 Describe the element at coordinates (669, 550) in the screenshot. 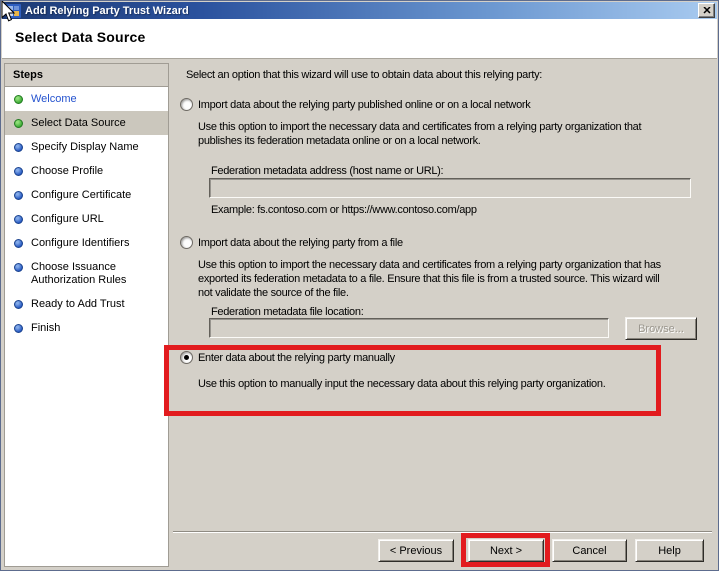

I see `help-button: Help` at that location.